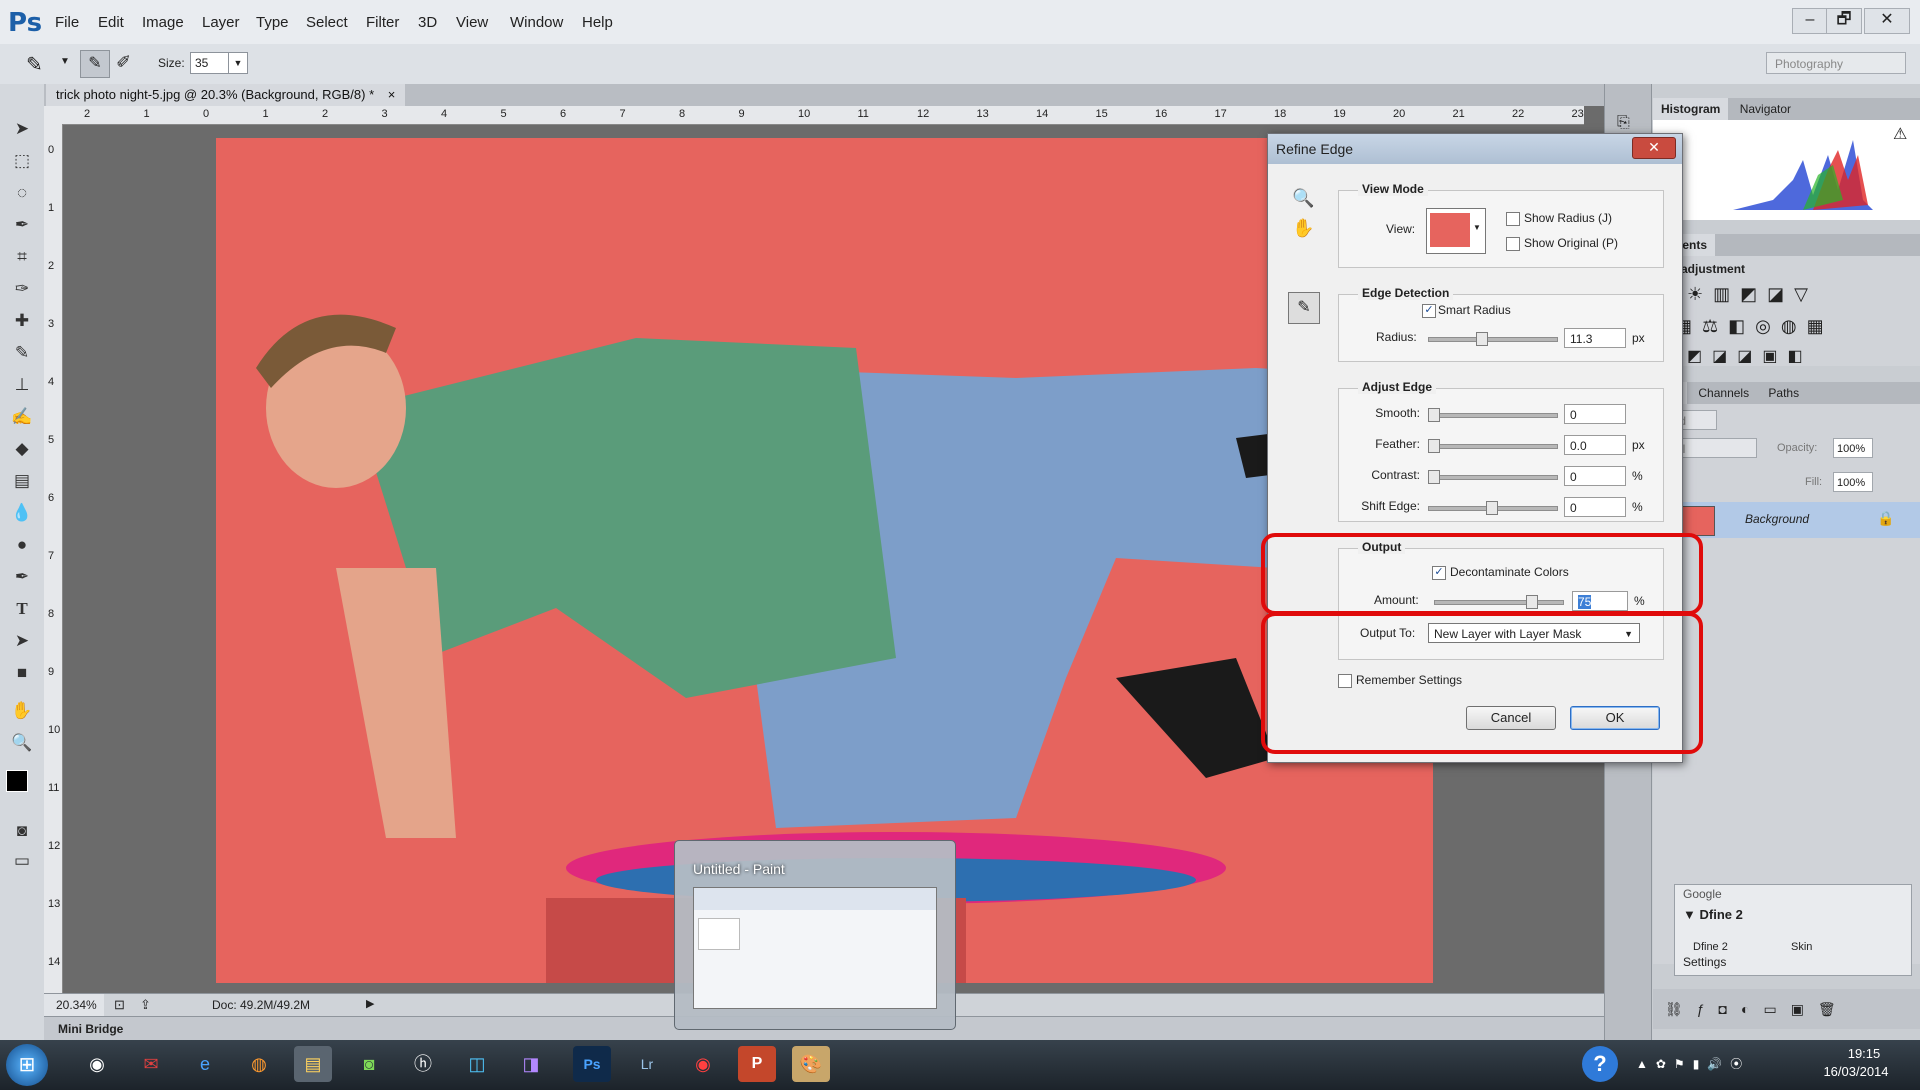 Image resolution: width=1920 pixels, height=1090 pixels. I want to click on clock-date: 16/03/2014, so click(1856, 1071).